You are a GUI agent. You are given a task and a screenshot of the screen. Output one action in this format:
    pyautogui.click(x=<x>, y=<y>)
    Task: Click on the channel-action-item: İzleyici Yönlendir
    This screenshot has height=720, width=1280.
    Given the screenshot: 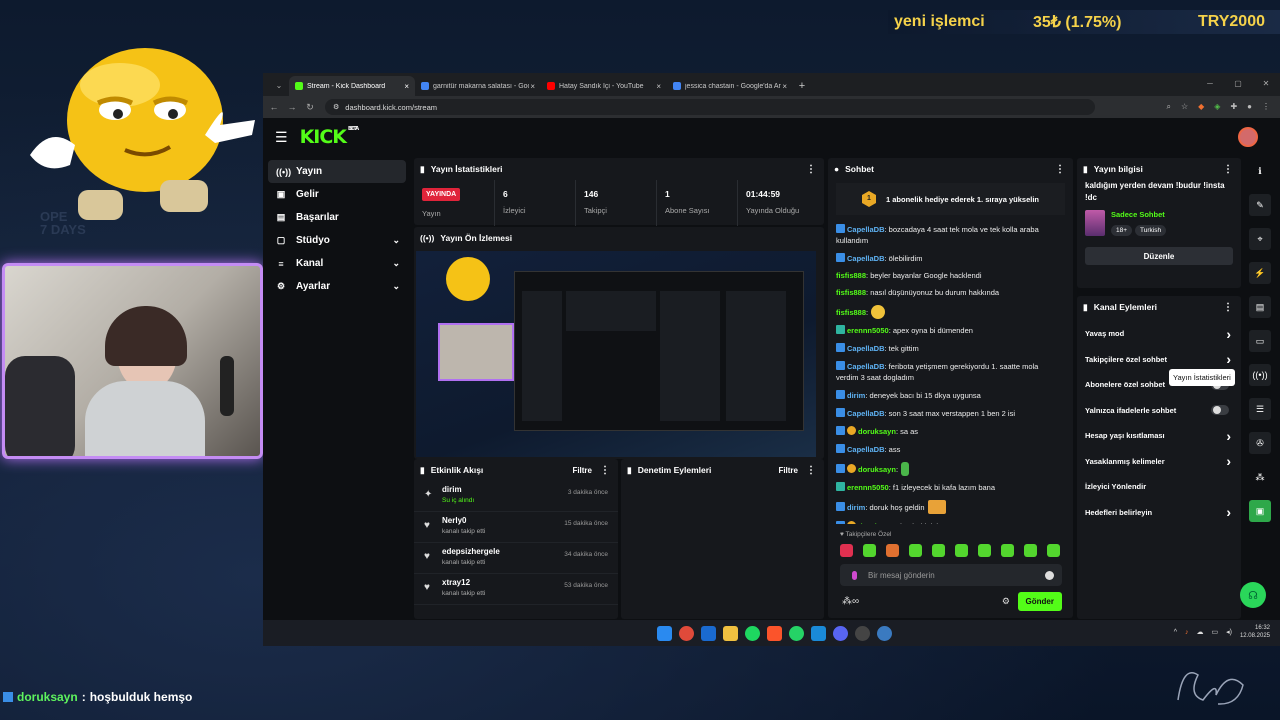 What is the action you would take?
    pyautogui.click(x=1159, y=487)
    